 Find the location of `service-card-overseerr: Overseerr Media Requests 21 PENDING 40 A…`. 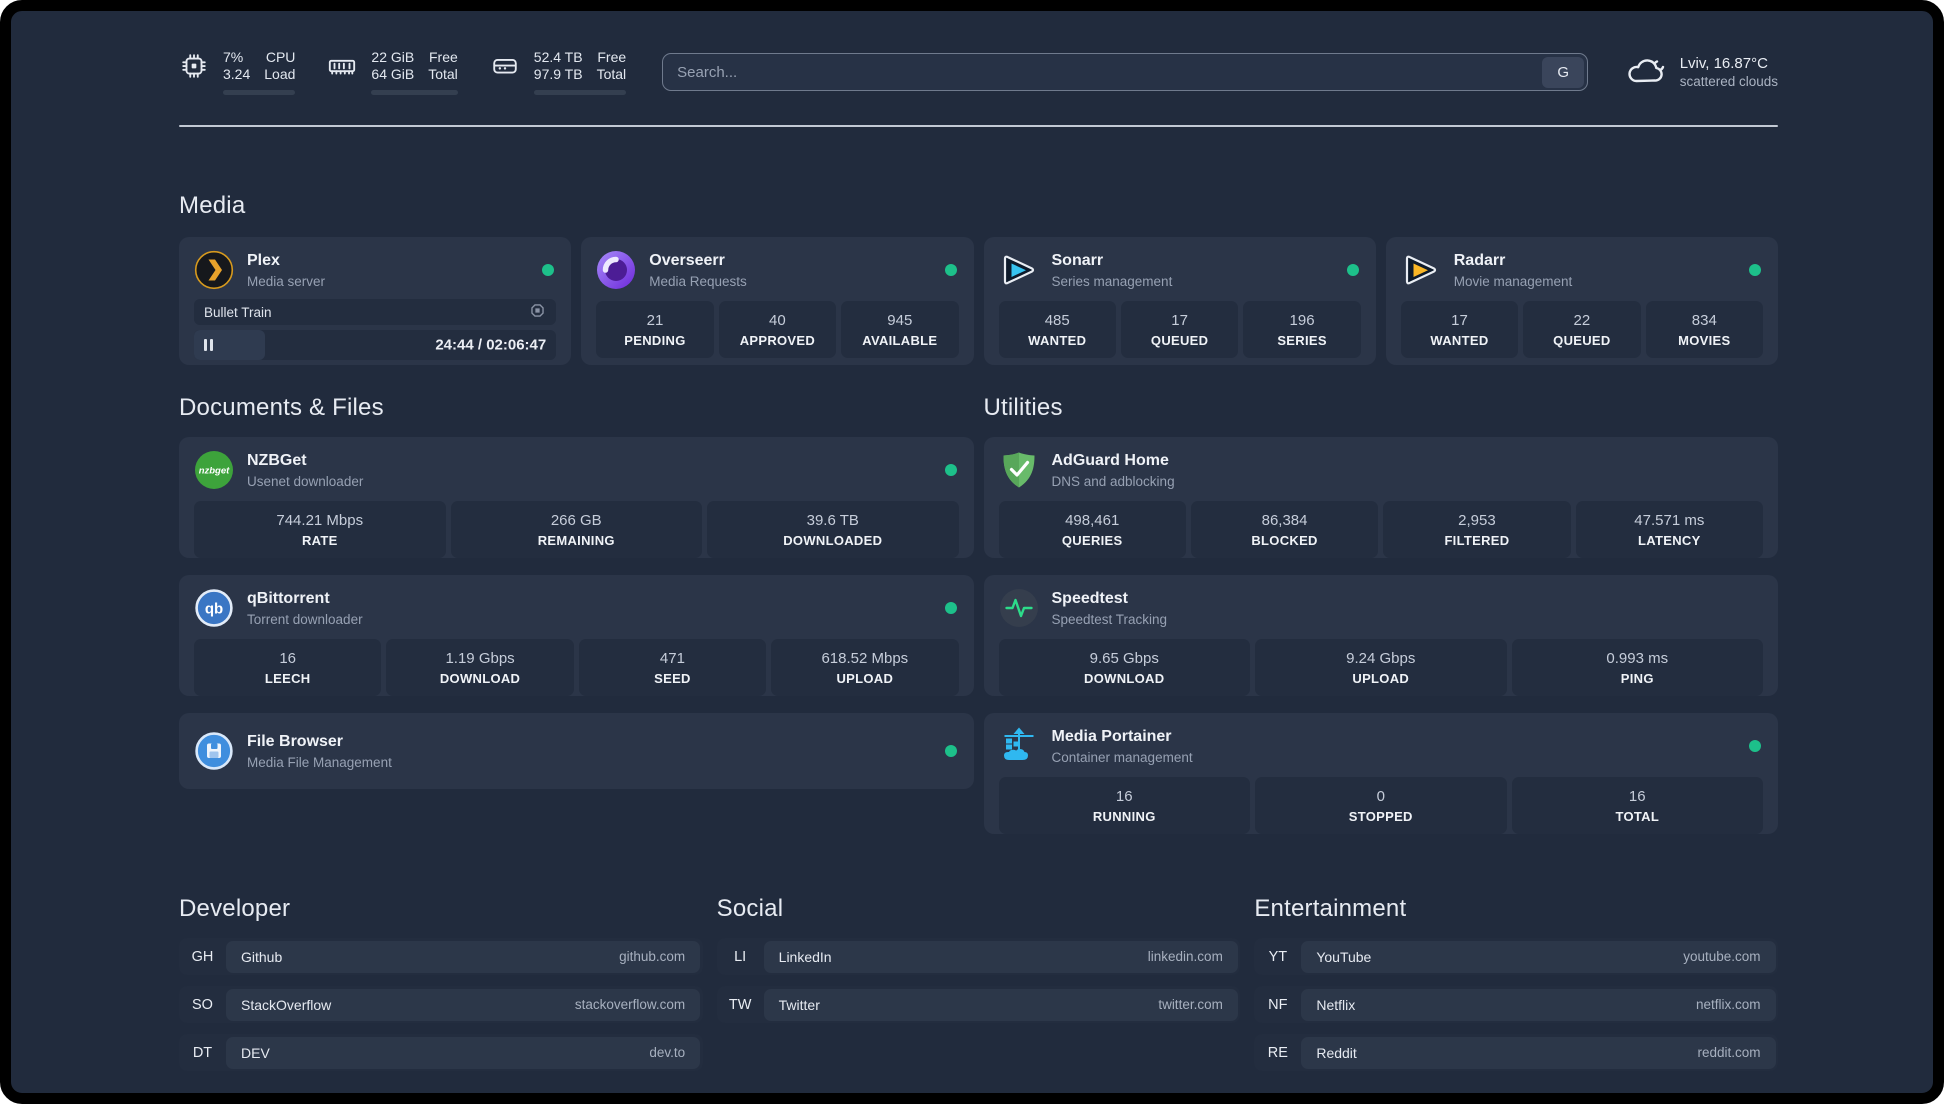

service-card-overseerr: Overseerr Media Requests 21 PENDING 40 A… is located at coordinates (777, 301).